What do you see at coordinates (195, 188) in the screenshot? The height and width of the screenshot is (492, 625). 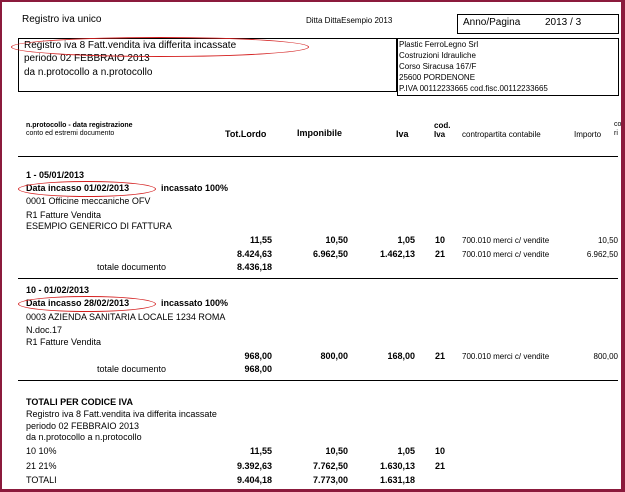 I see `doc1-incassato: incassato 100%` at bounding box center [195, 188].